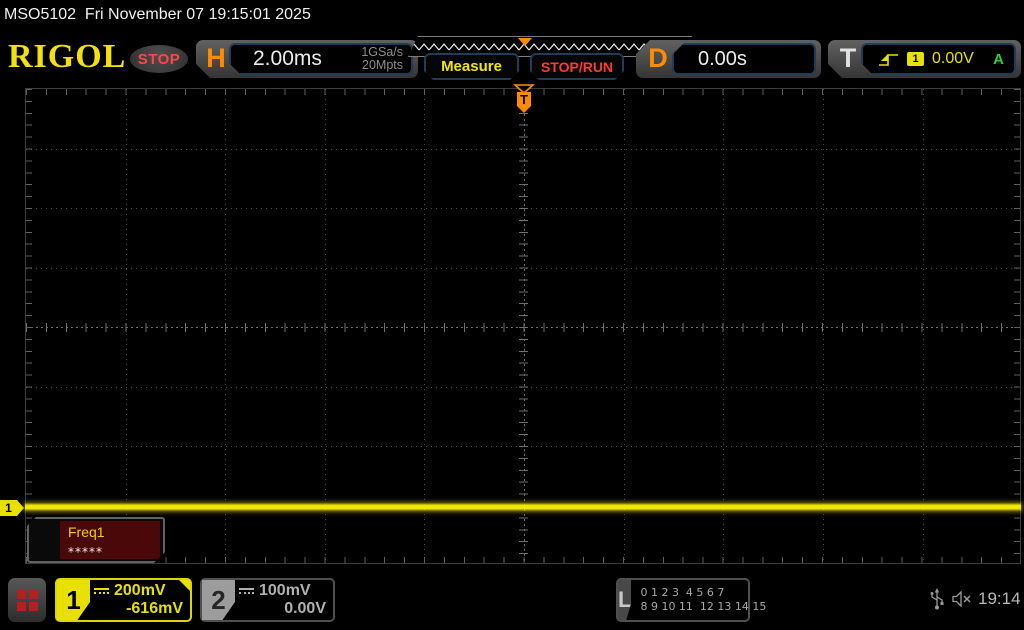  I want to click on muted-speaker-icon, so click(962, 599).